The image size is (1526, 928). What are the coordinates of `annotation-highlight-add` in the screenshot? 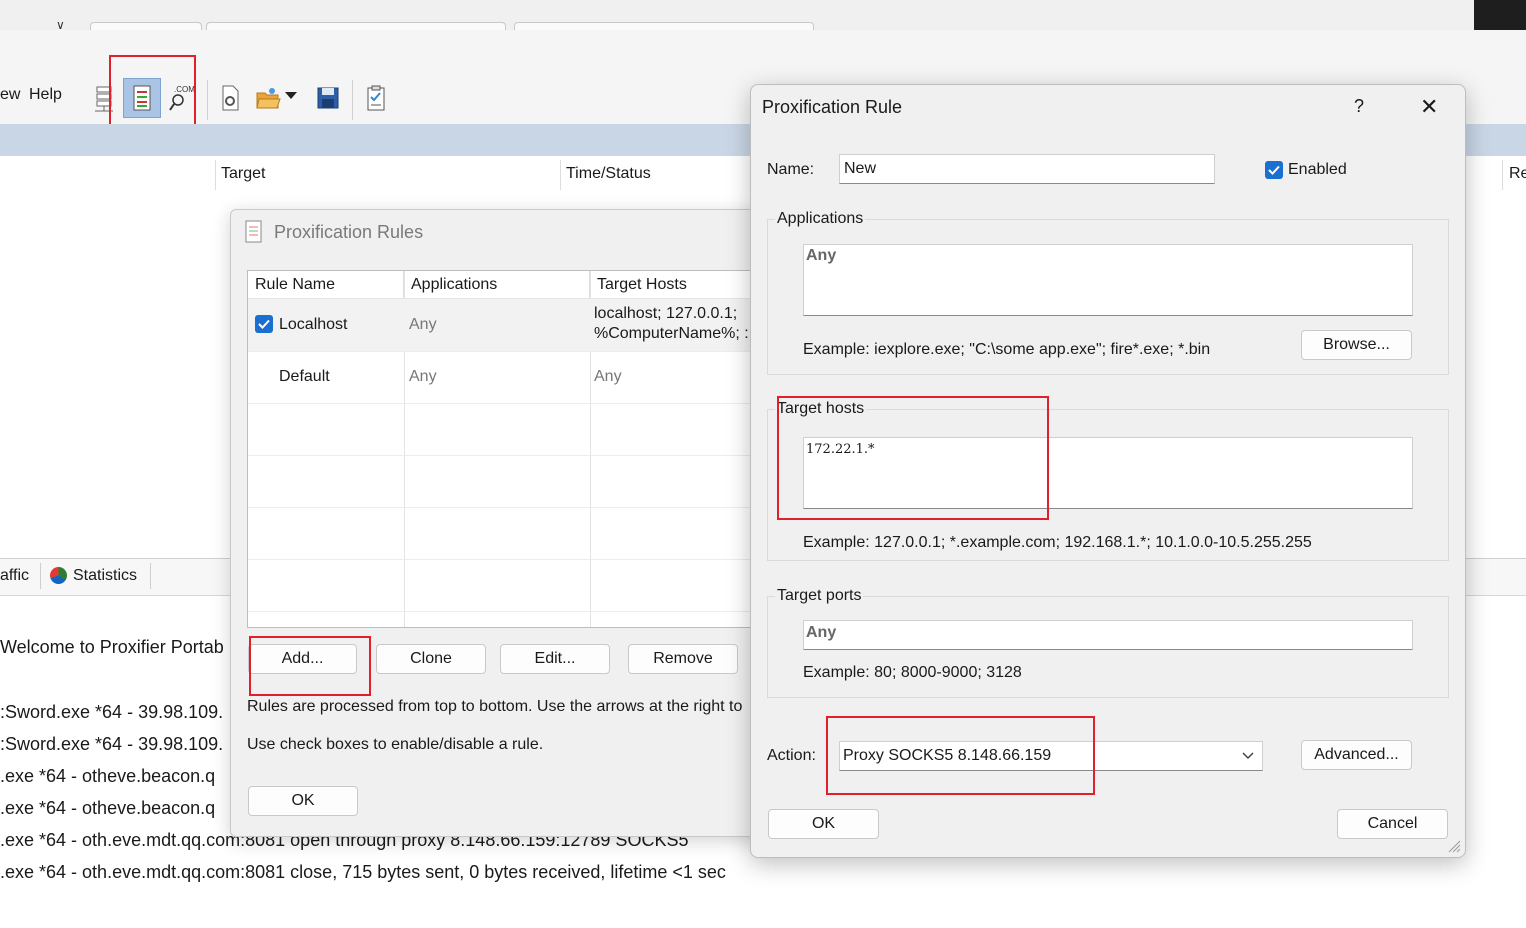 It's located at (310, 666).